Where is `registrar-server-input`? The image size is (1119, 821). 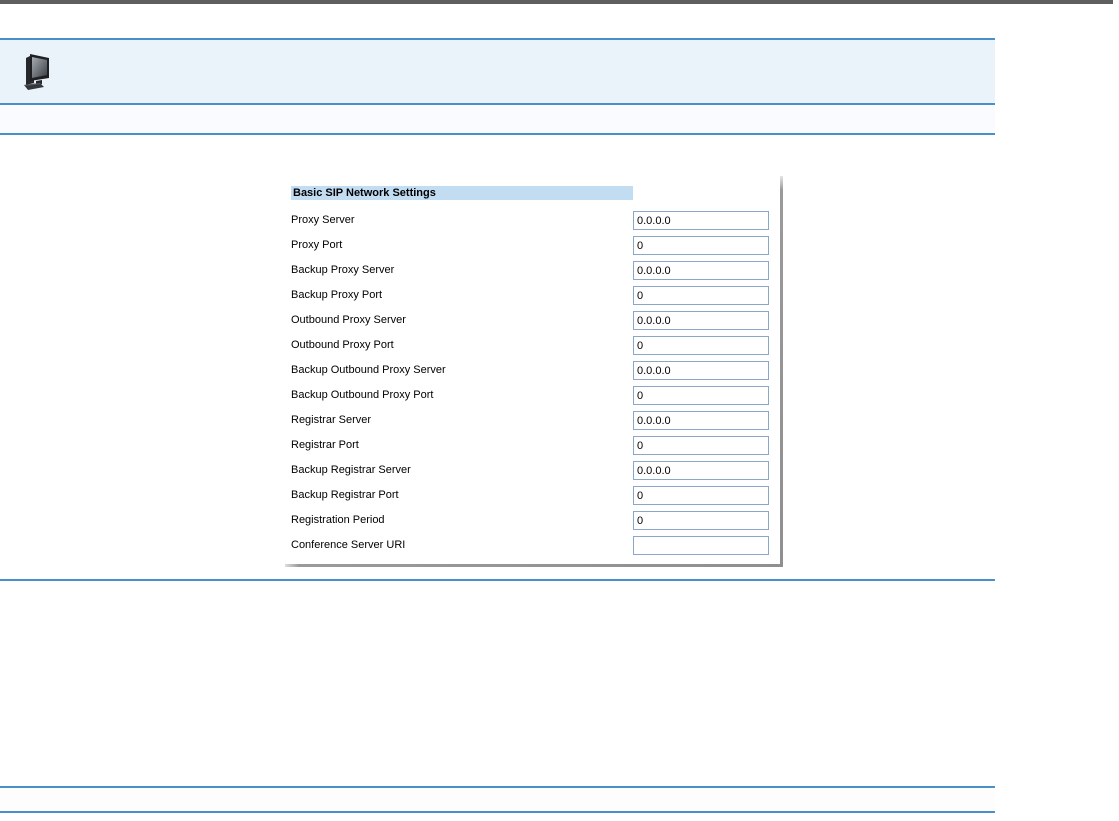
registrar-server-input is located at coordinates (701, 420).